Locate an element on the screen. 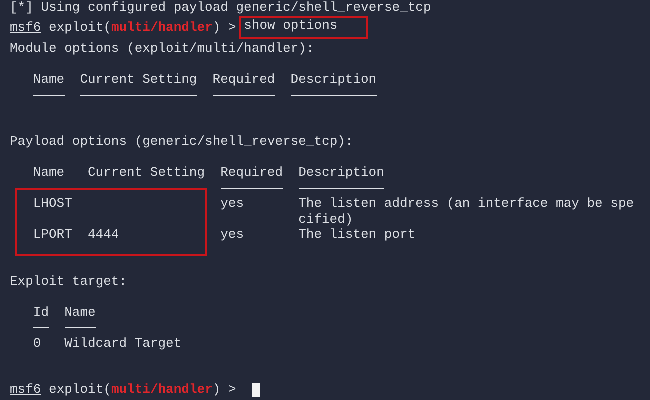  table-cell: The listen port is located at coordinates (357, 234).